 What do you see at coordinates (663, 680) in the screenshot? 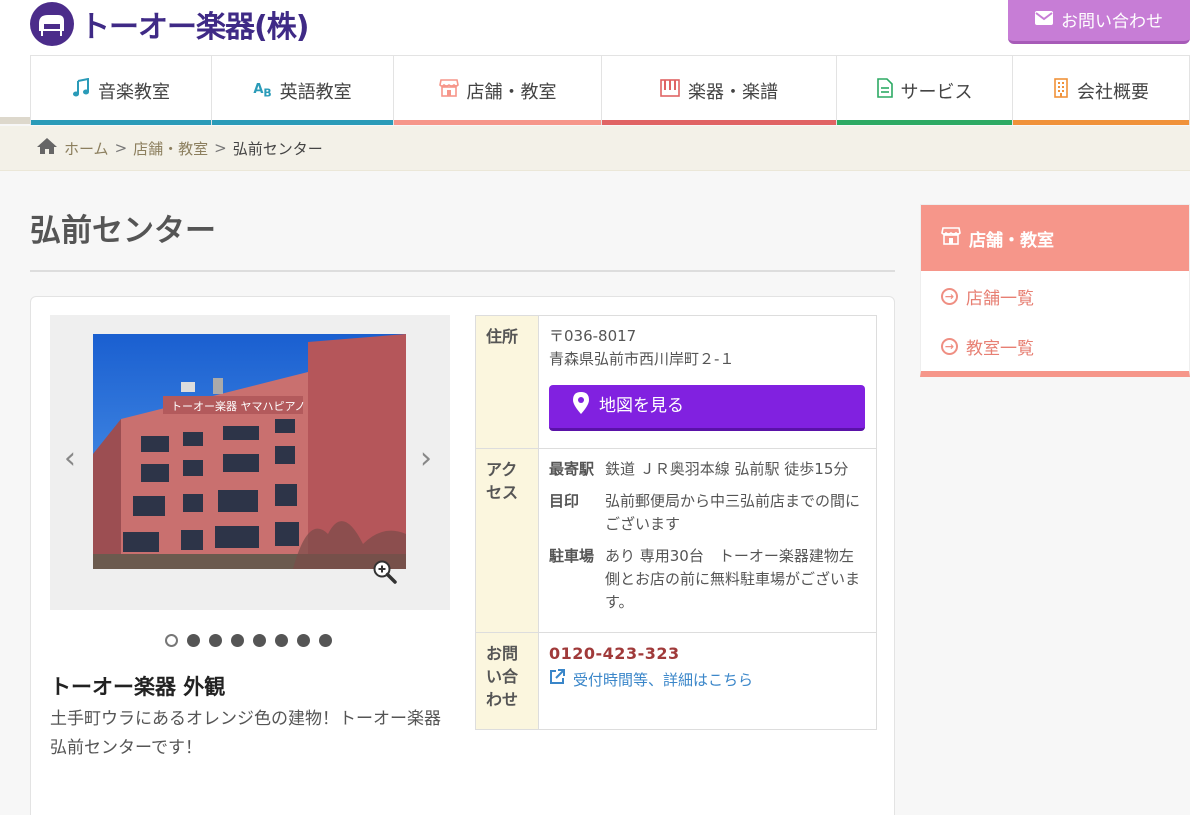
I see `hours-link-label: 受付時間等、詳細はこちら` at bounding box center [663, 680].